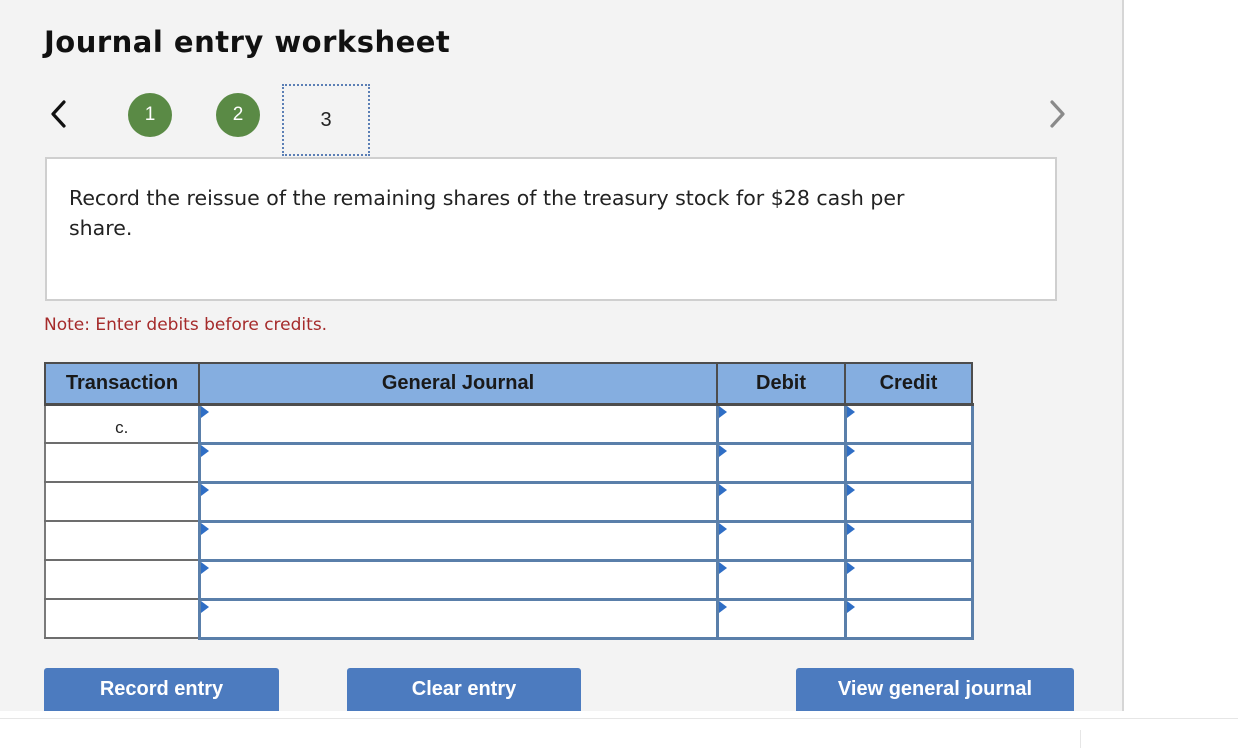  What do you see at coordinates (122, 427) in the screenshot?
I see `transaction-label: c.` at bounding box center [122, 427].